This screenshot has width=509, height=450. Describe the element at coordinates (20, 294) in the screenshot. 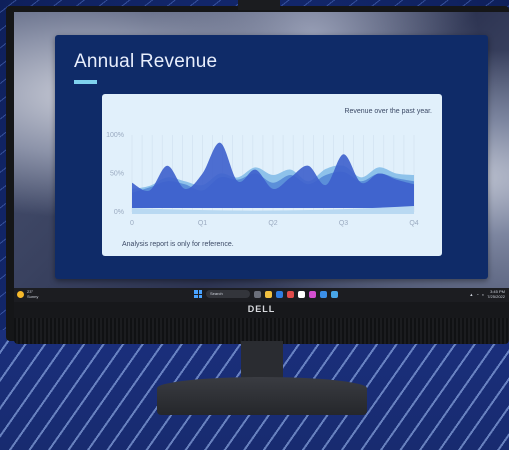

I see `sun-icon` at that location.